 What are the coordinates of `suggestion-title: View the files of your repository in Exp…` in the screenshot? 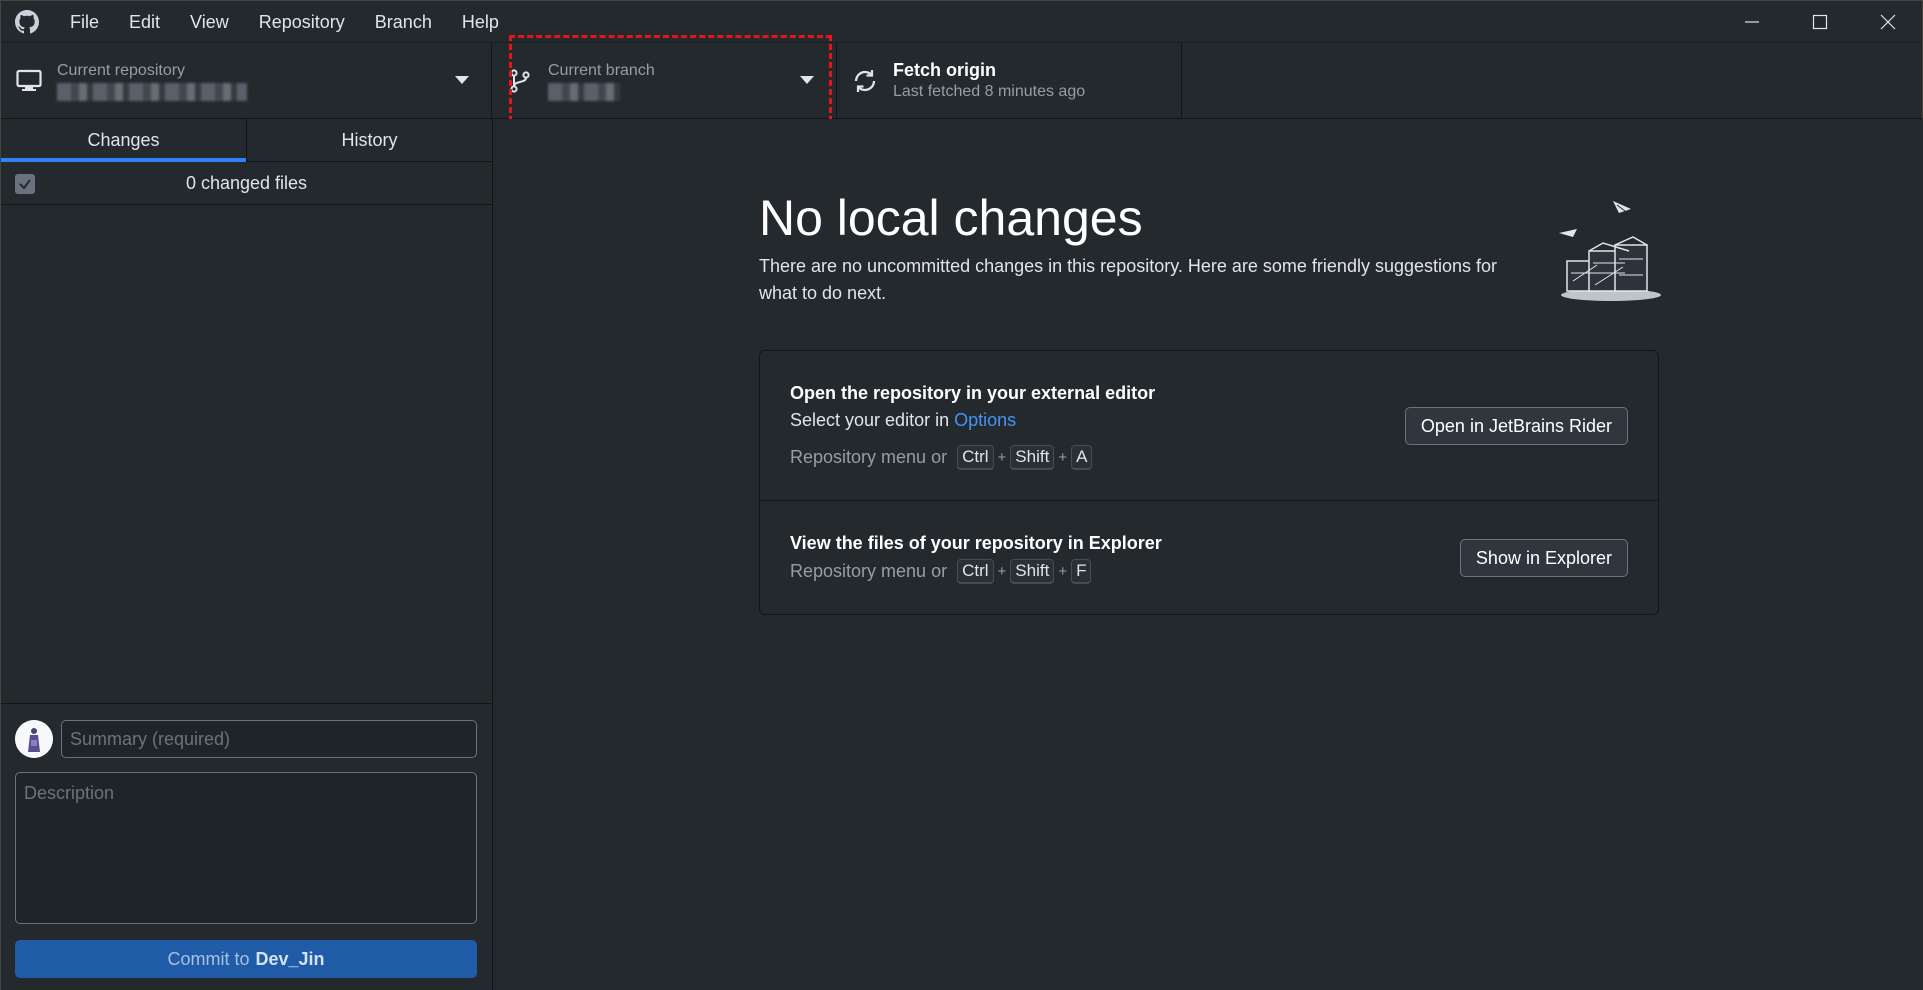 It's located at (976, 543).